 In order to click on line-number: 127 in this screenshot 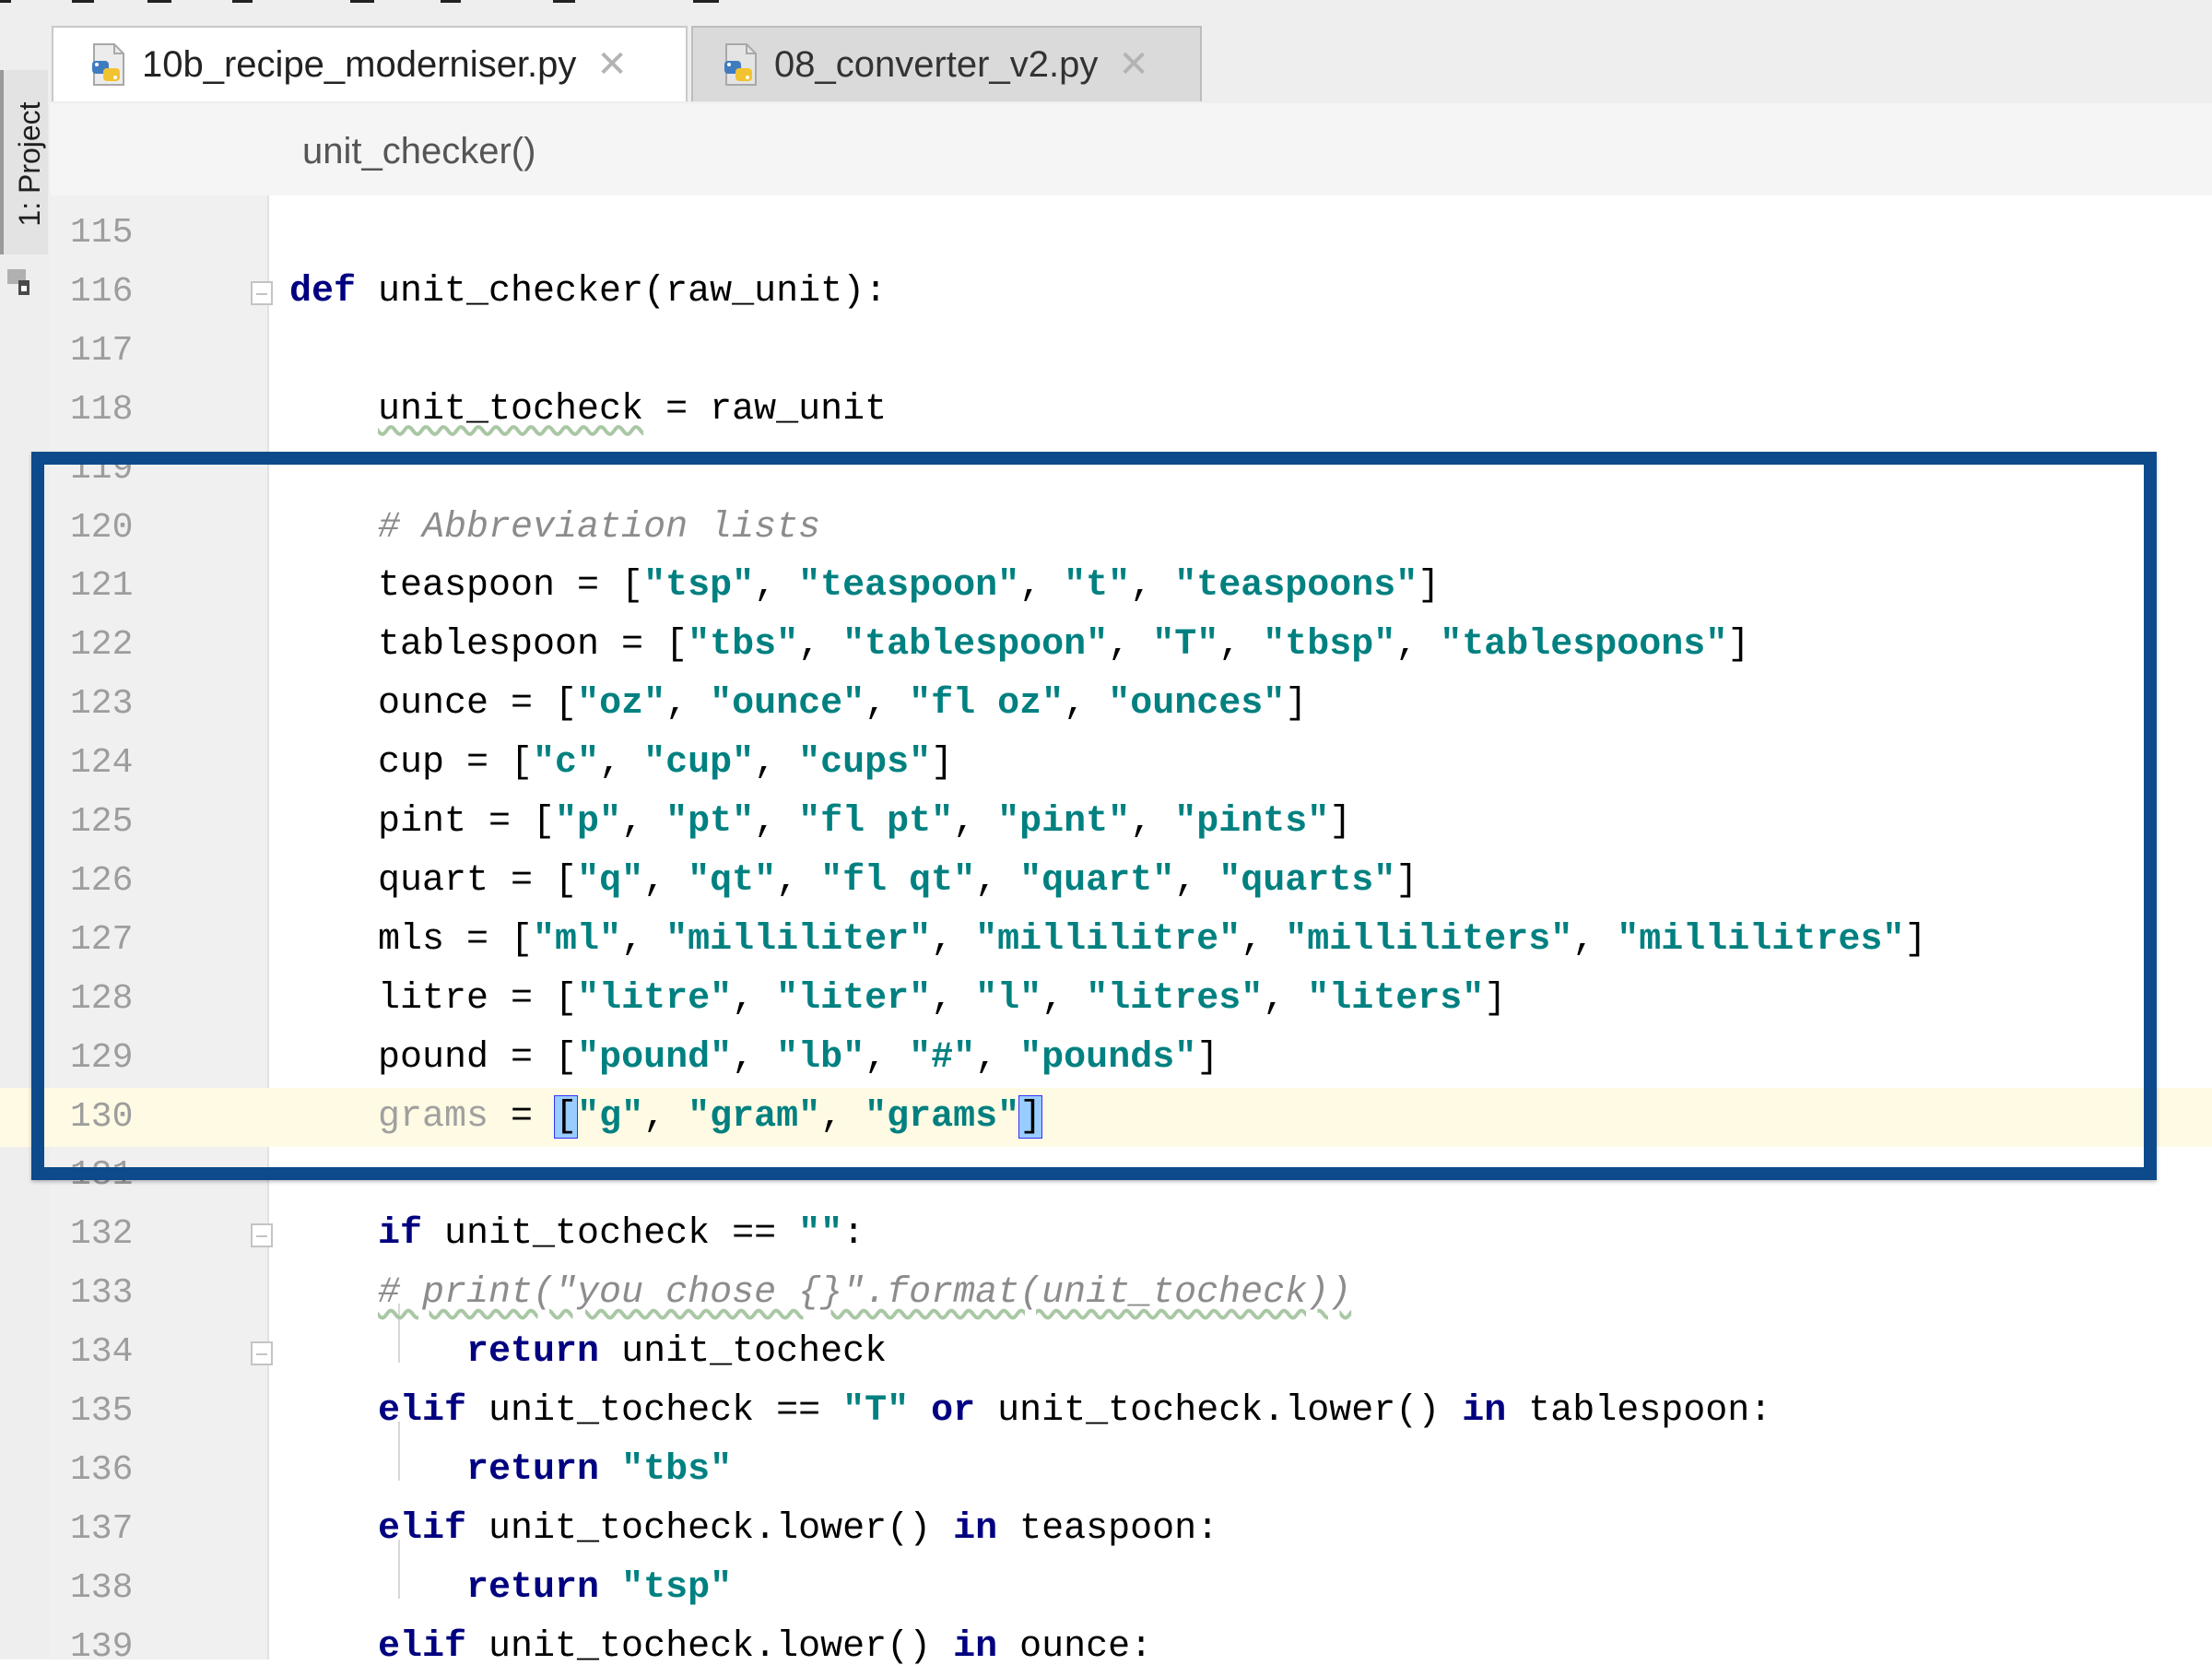, I will do `click(102, 939)`.